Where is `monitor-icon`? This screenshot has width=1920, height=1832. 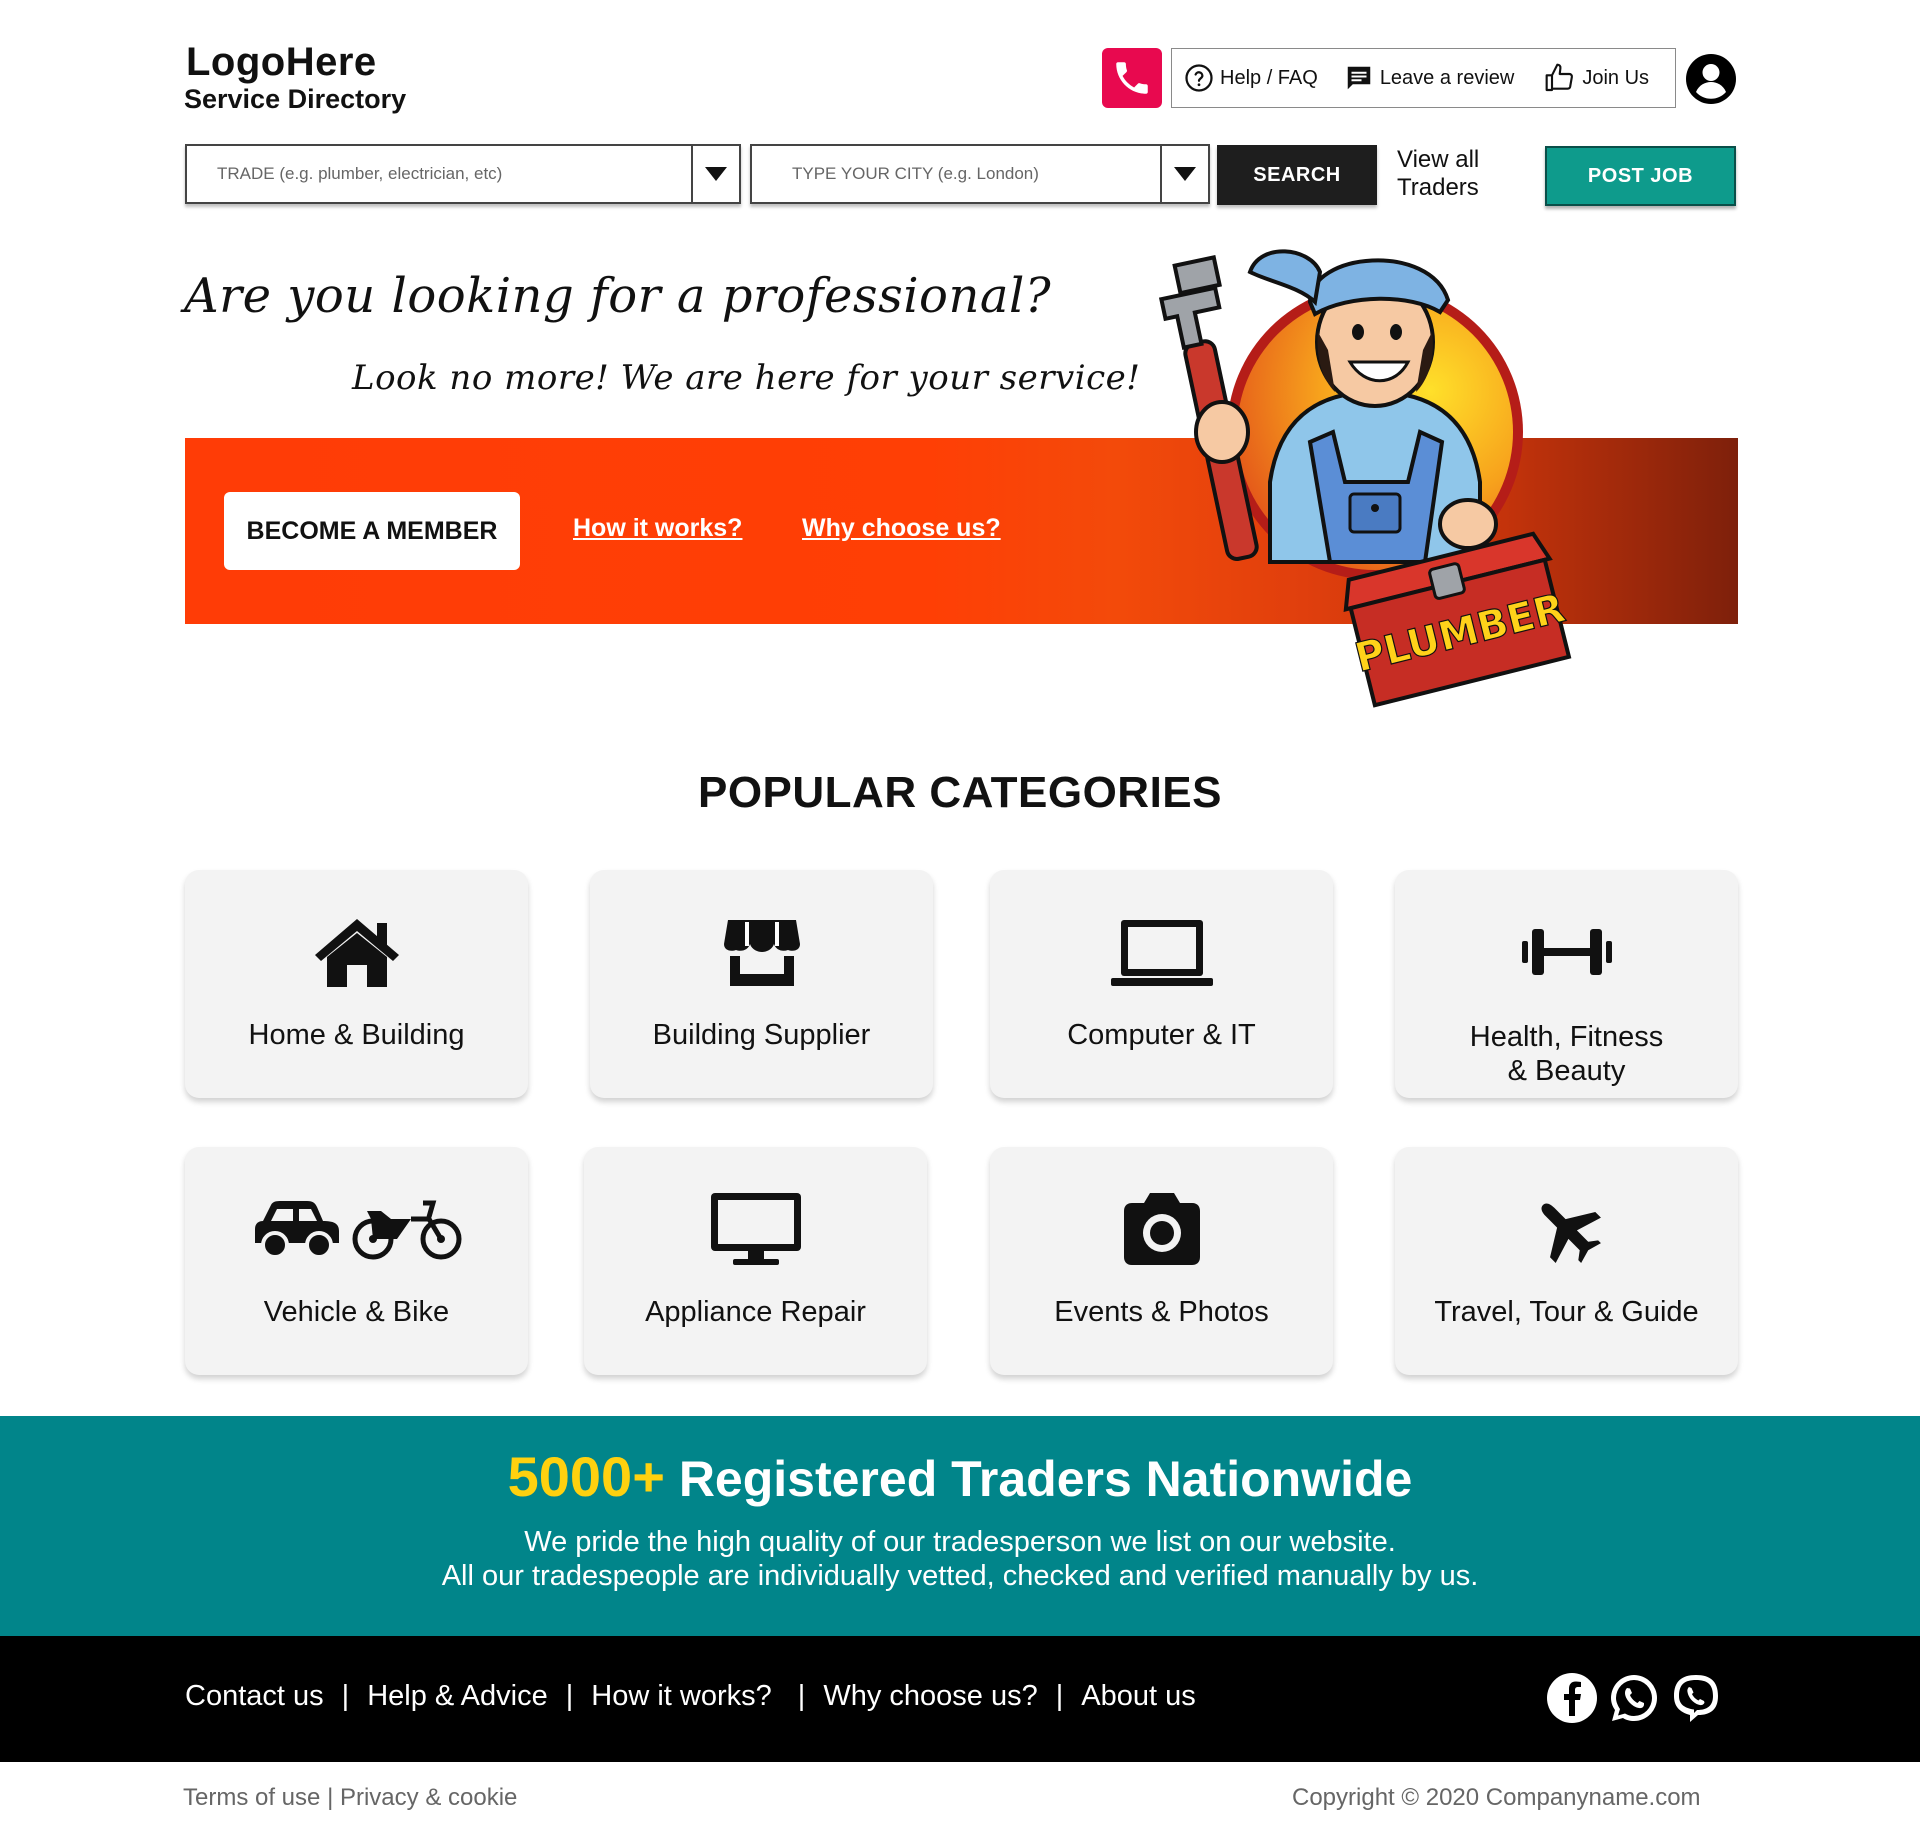 monitor-icon is located at coordinates (755, 1229).